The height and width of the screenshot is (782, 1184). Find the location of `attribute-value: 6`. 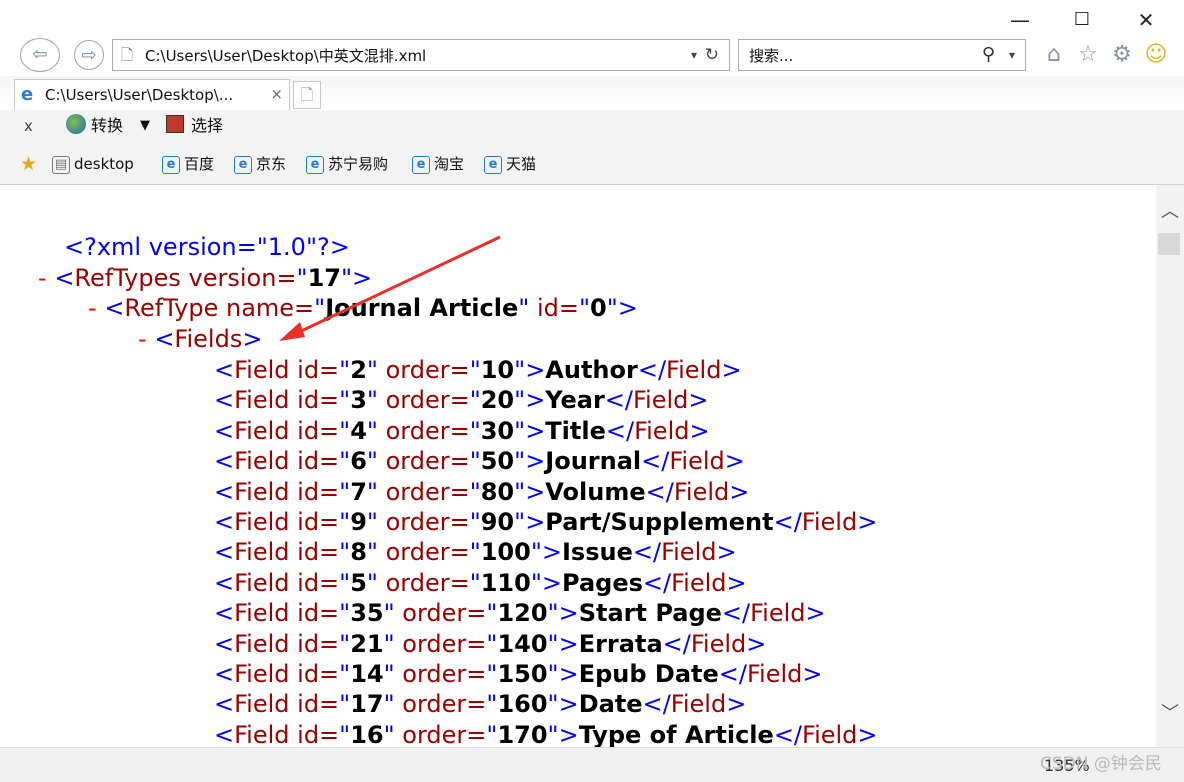

attribute-value: 6 is located at coordinates (358, 461).